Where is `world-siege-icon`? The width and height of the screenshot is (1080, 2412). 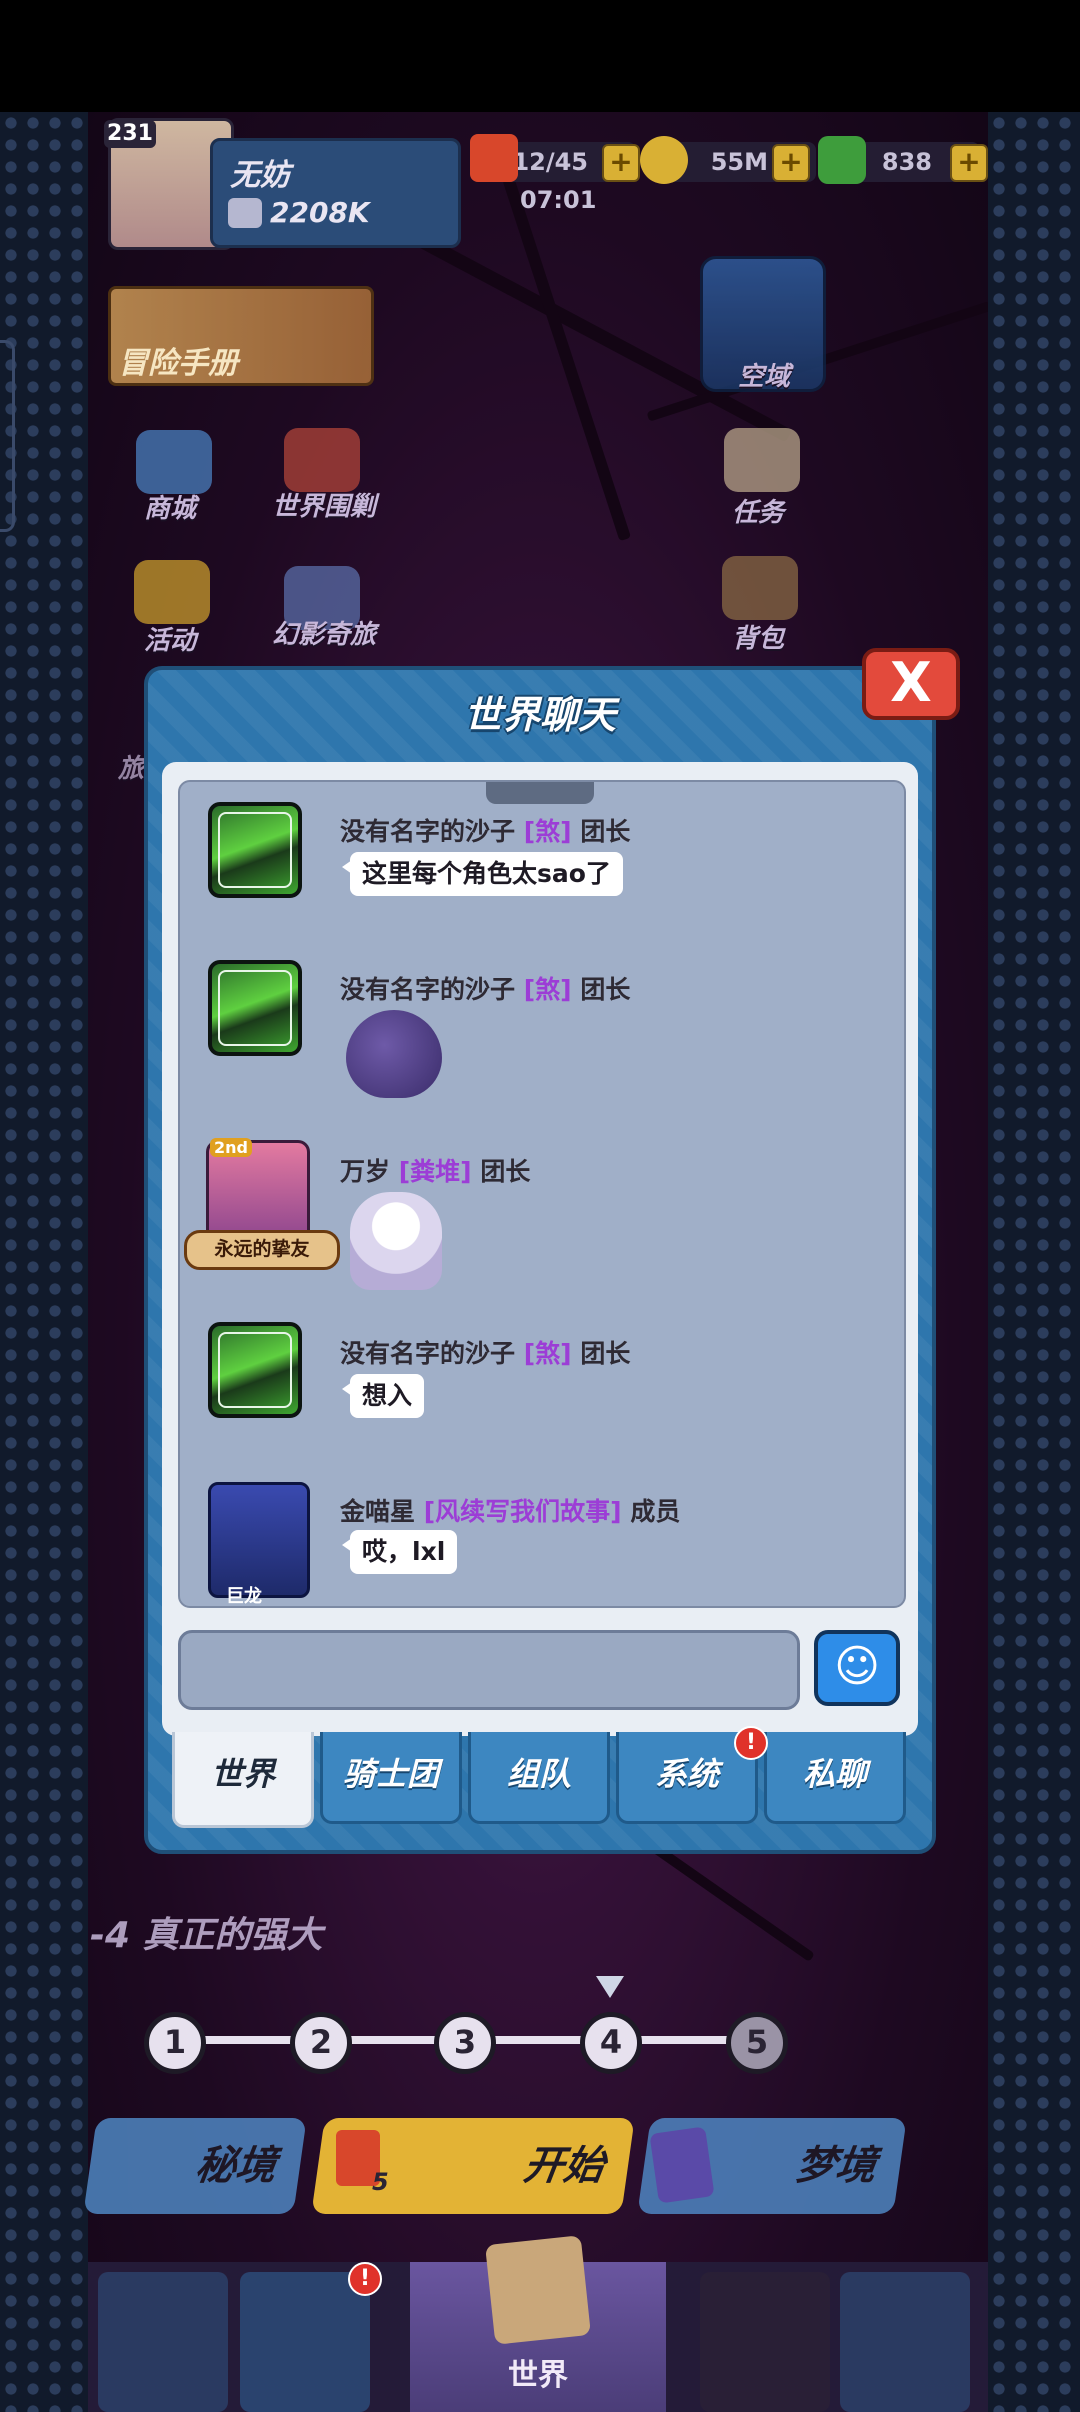 world-siege-icon is located at coordinates (322, 460).